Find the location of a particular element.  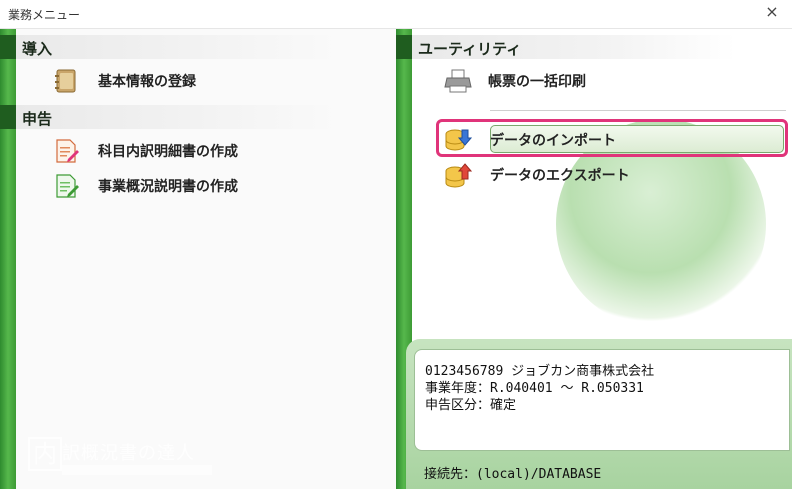

section-header-setup: 導入 is located at coordinates (170, 47).